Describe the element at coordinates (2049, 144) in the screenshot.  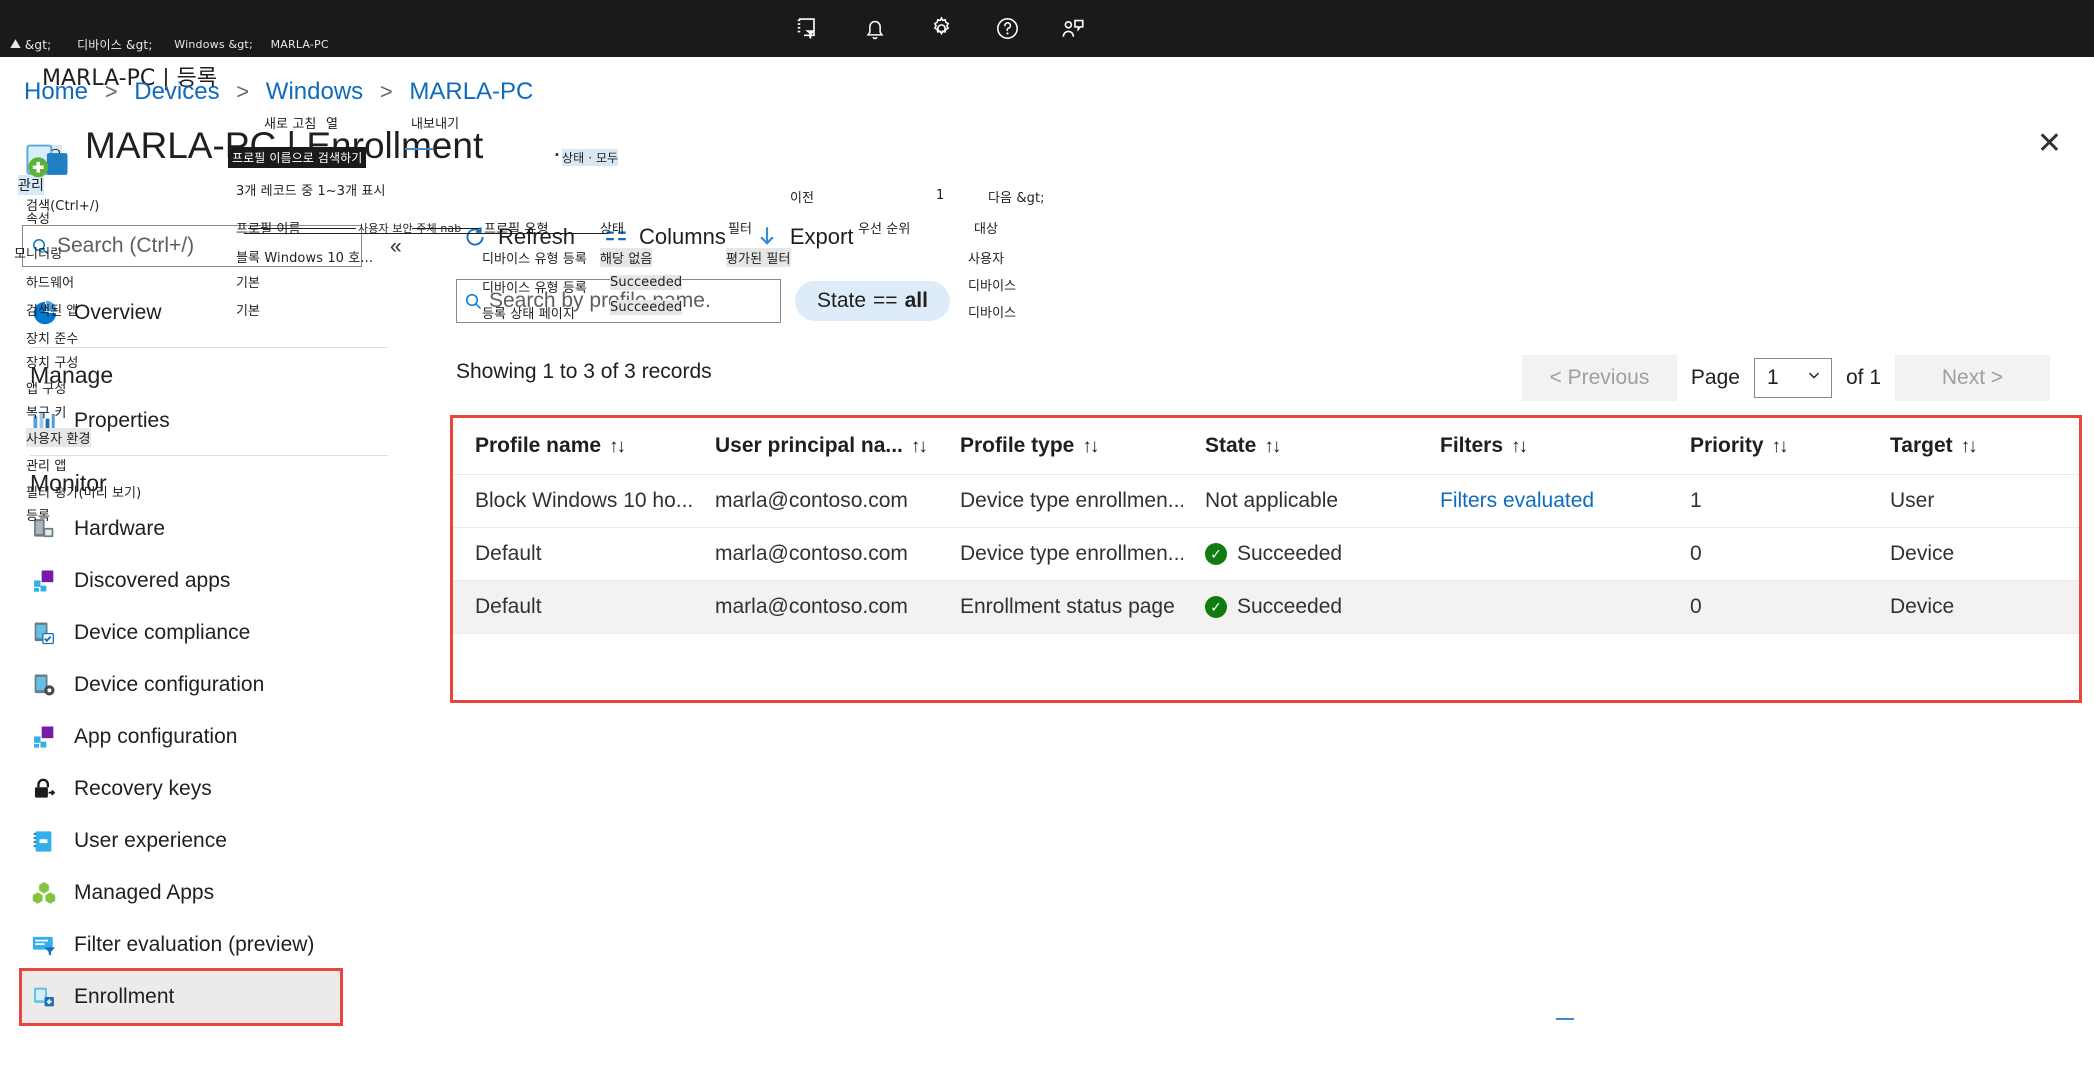
I see `close-icon: ✕` at that location.